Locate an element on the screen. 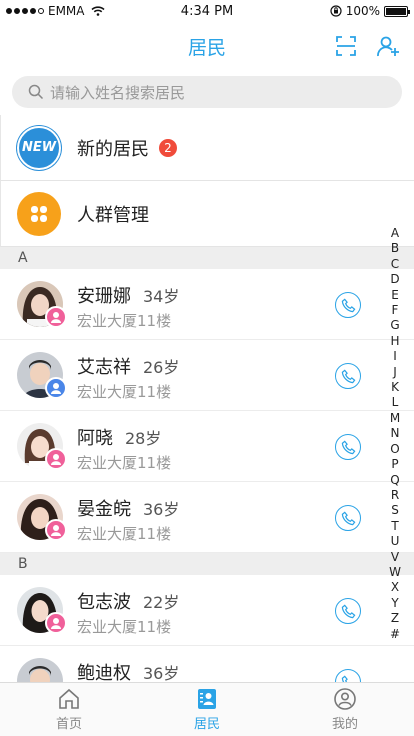 This screenshot has width=414, height=736. index-letter: H is located at coordinates (394, 341).